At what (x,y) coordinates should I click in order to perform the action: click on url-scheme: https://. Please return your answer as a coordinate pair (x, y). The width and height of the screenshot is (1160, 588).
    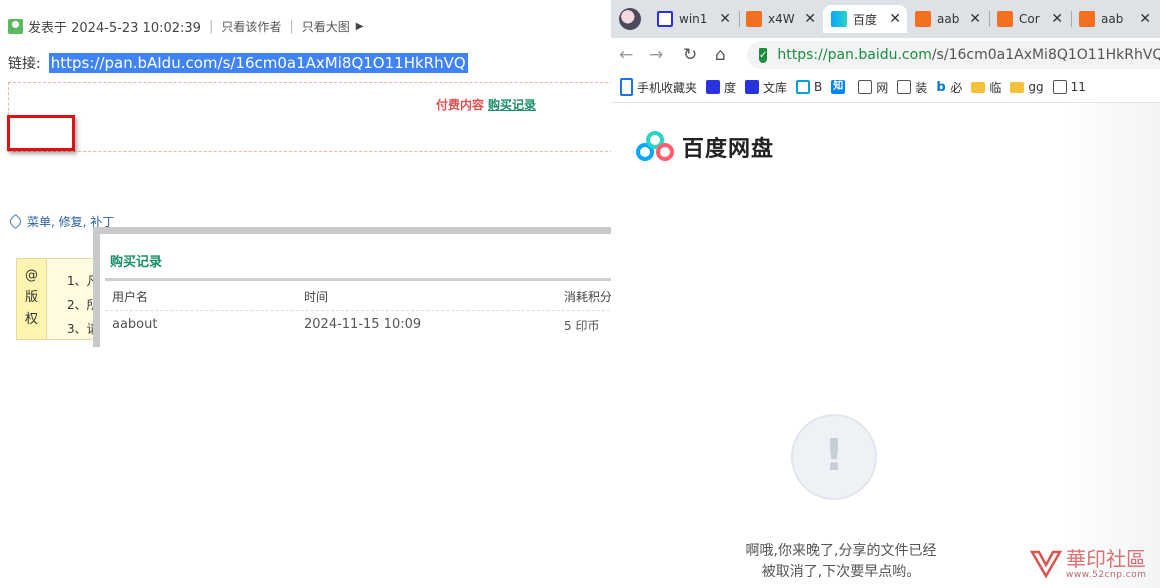
    Looking at the image, I should click on (802, 55).